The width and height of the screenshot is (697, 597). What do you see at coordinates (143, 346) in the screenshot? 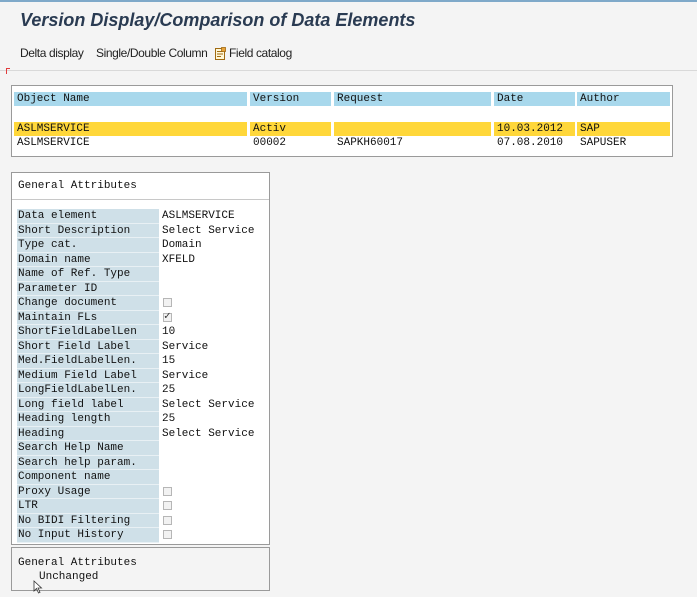
I see `attribute-row: Short Field Label Service` at bounding box center [143, 346].